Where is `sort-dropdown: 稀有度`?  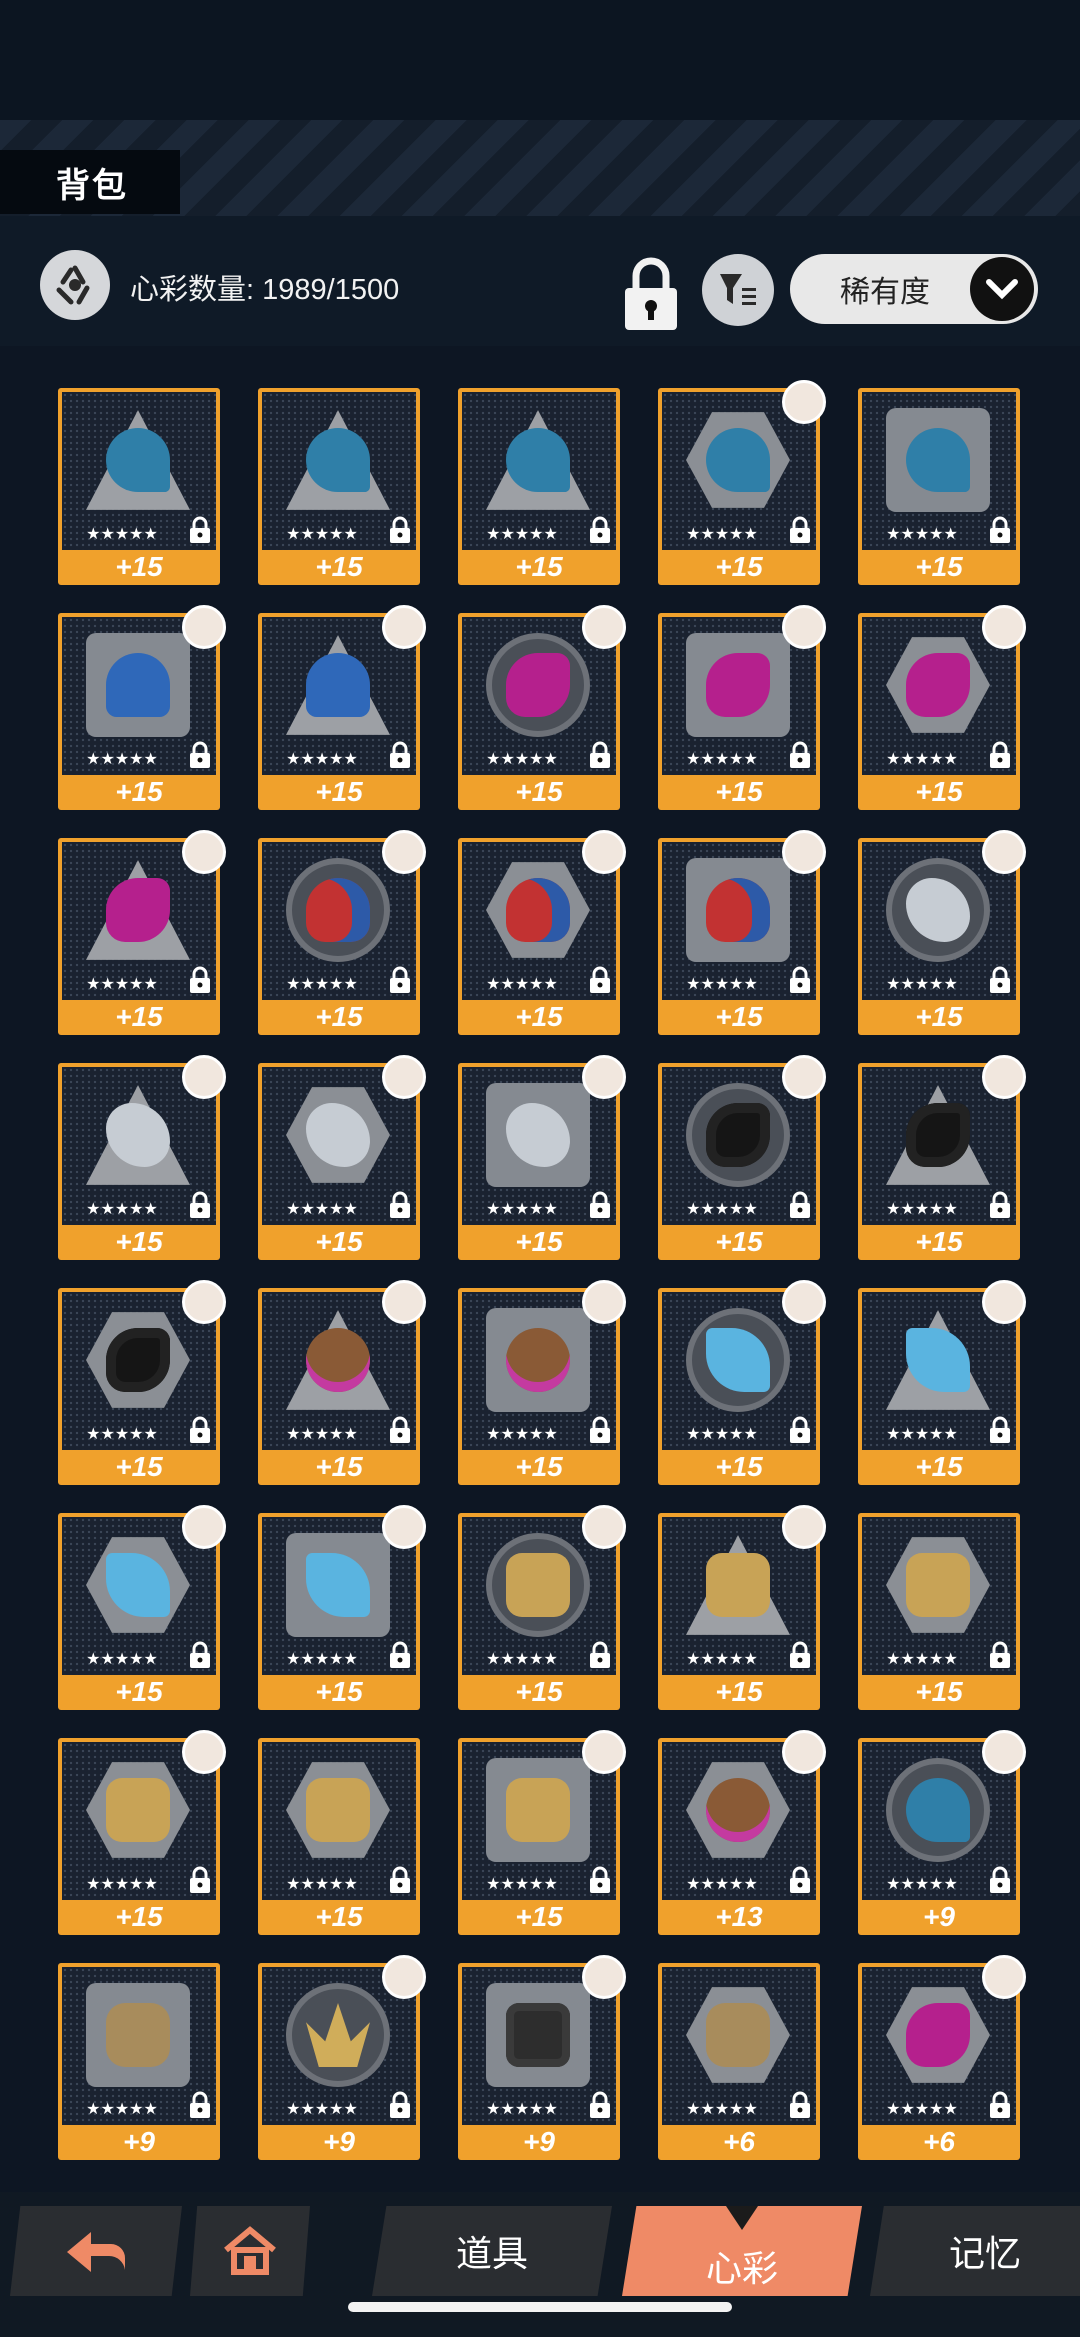 sort-dropdown: 稀有度 is located at coordinates (914, 289).